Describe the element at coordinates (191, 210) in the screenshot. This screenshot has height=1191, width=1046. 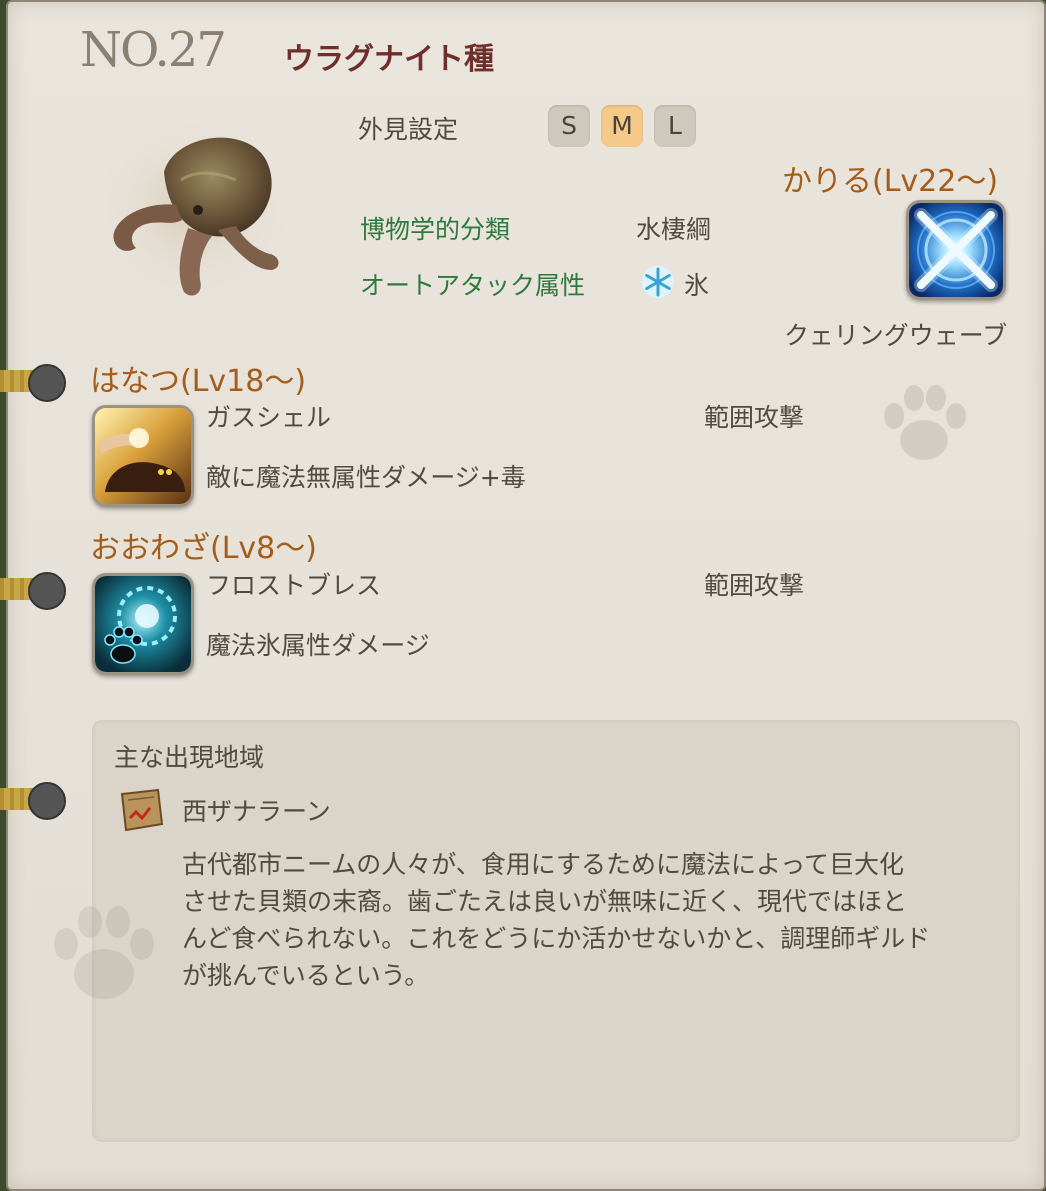
I see `creature-portrait` at that location.